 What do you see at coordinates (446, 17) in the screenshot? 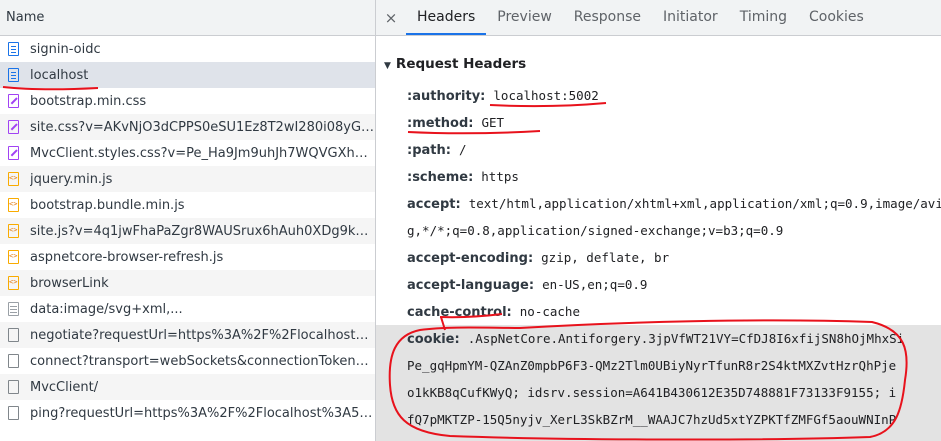
I see `tab-headers: Headers` at bounding box center [446, 17].